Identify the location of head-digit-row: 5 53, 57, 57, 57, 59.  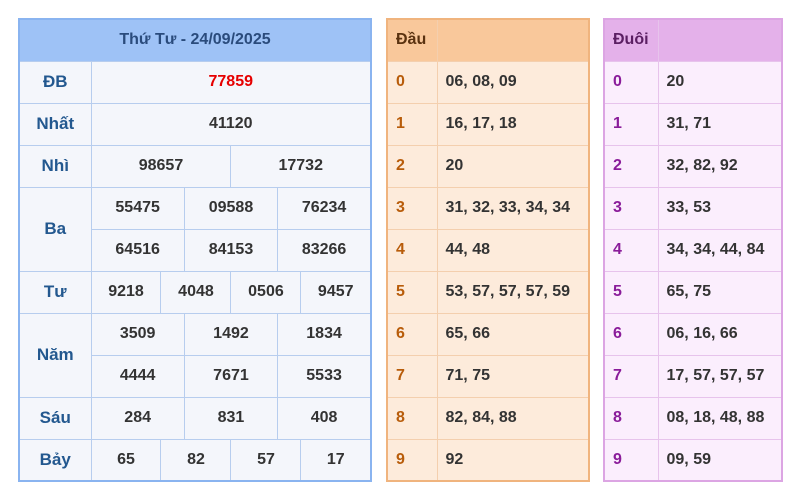
(488, 292).